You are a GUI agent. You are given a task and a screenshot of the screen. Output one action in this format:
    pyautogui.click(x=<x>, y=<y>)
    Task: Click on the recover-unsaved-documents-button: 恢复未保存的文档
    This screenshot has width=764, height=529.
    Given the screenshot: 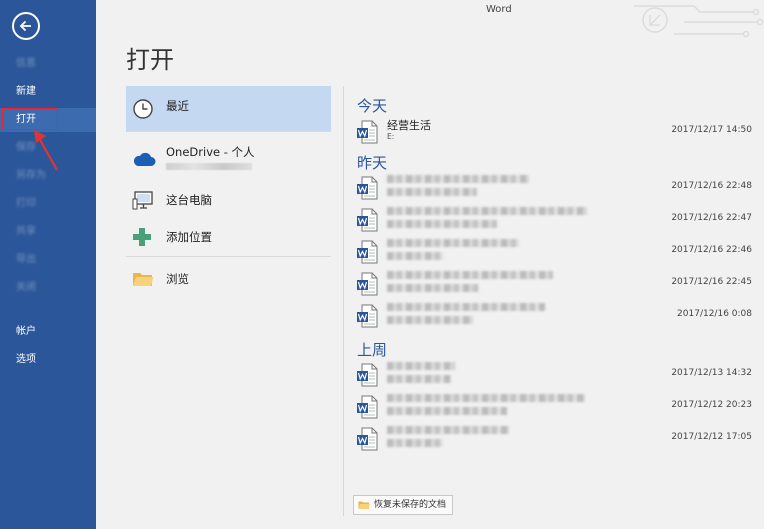 What is the action you would take?
    pyautogui.click(x=403, y=505)
    